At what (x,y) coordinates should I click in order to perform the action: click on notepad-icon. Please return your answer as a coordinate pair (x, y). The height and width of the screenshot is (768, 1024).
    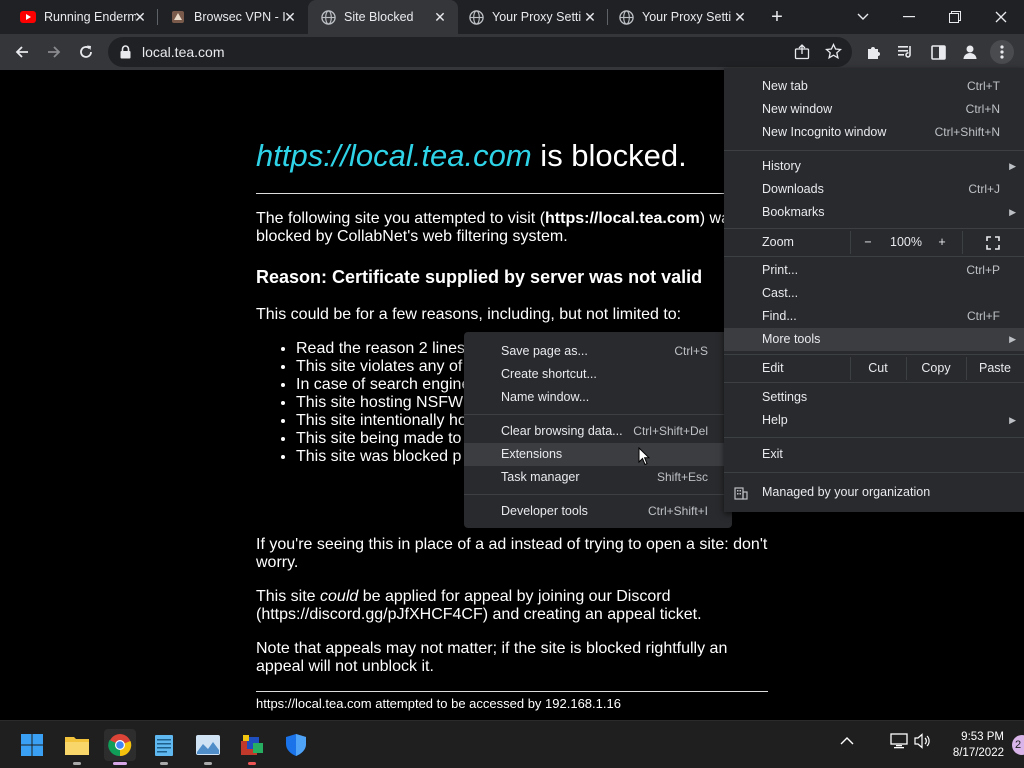
    Looking at the image, I should click on (164, 747).